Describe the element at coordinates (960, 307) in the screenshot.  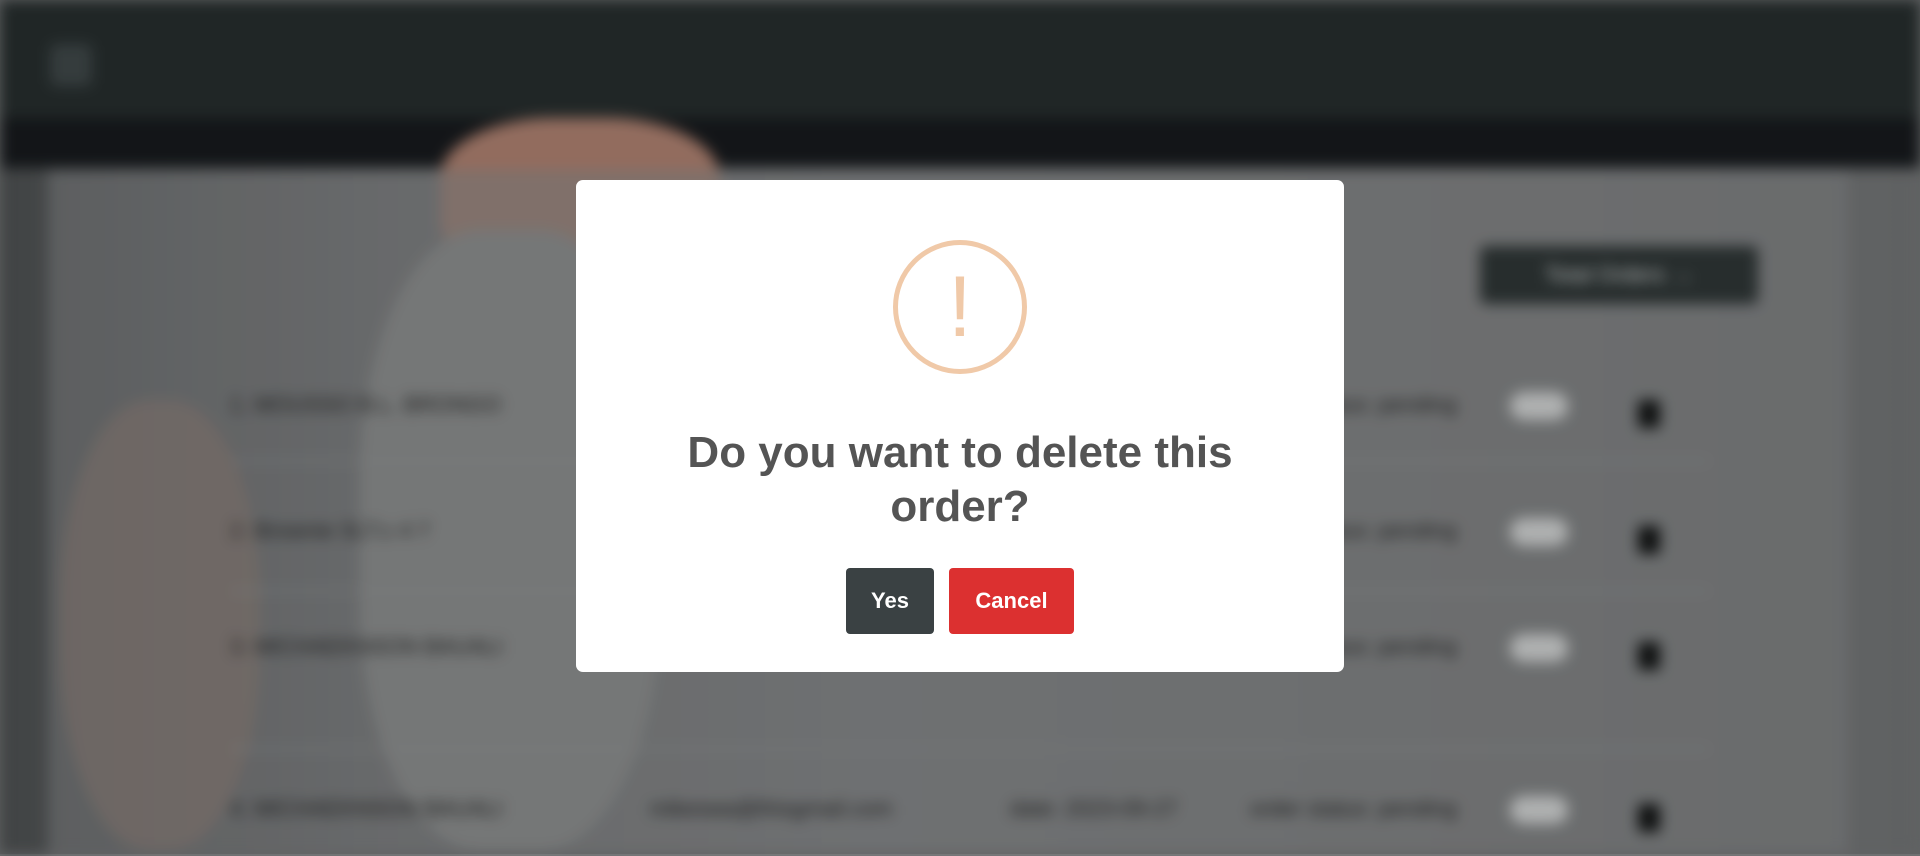
I see `warning-exclamation-icon: !` at that location.